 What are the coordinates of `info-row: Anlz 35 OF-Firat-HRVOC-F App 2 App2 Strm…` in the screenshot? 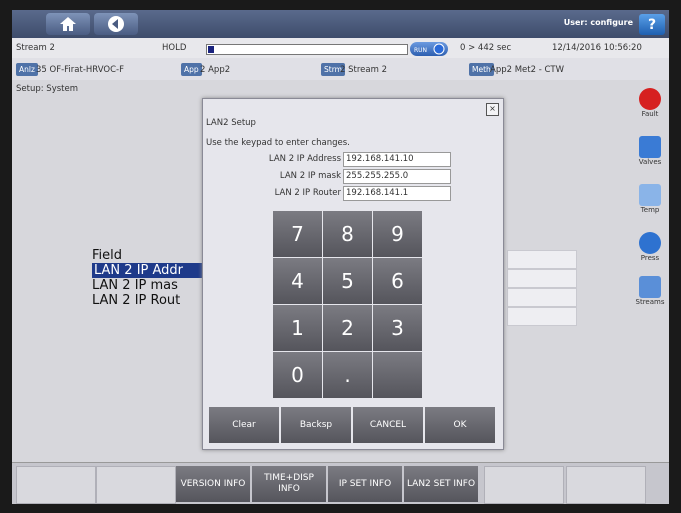 It's located at (340, 69).